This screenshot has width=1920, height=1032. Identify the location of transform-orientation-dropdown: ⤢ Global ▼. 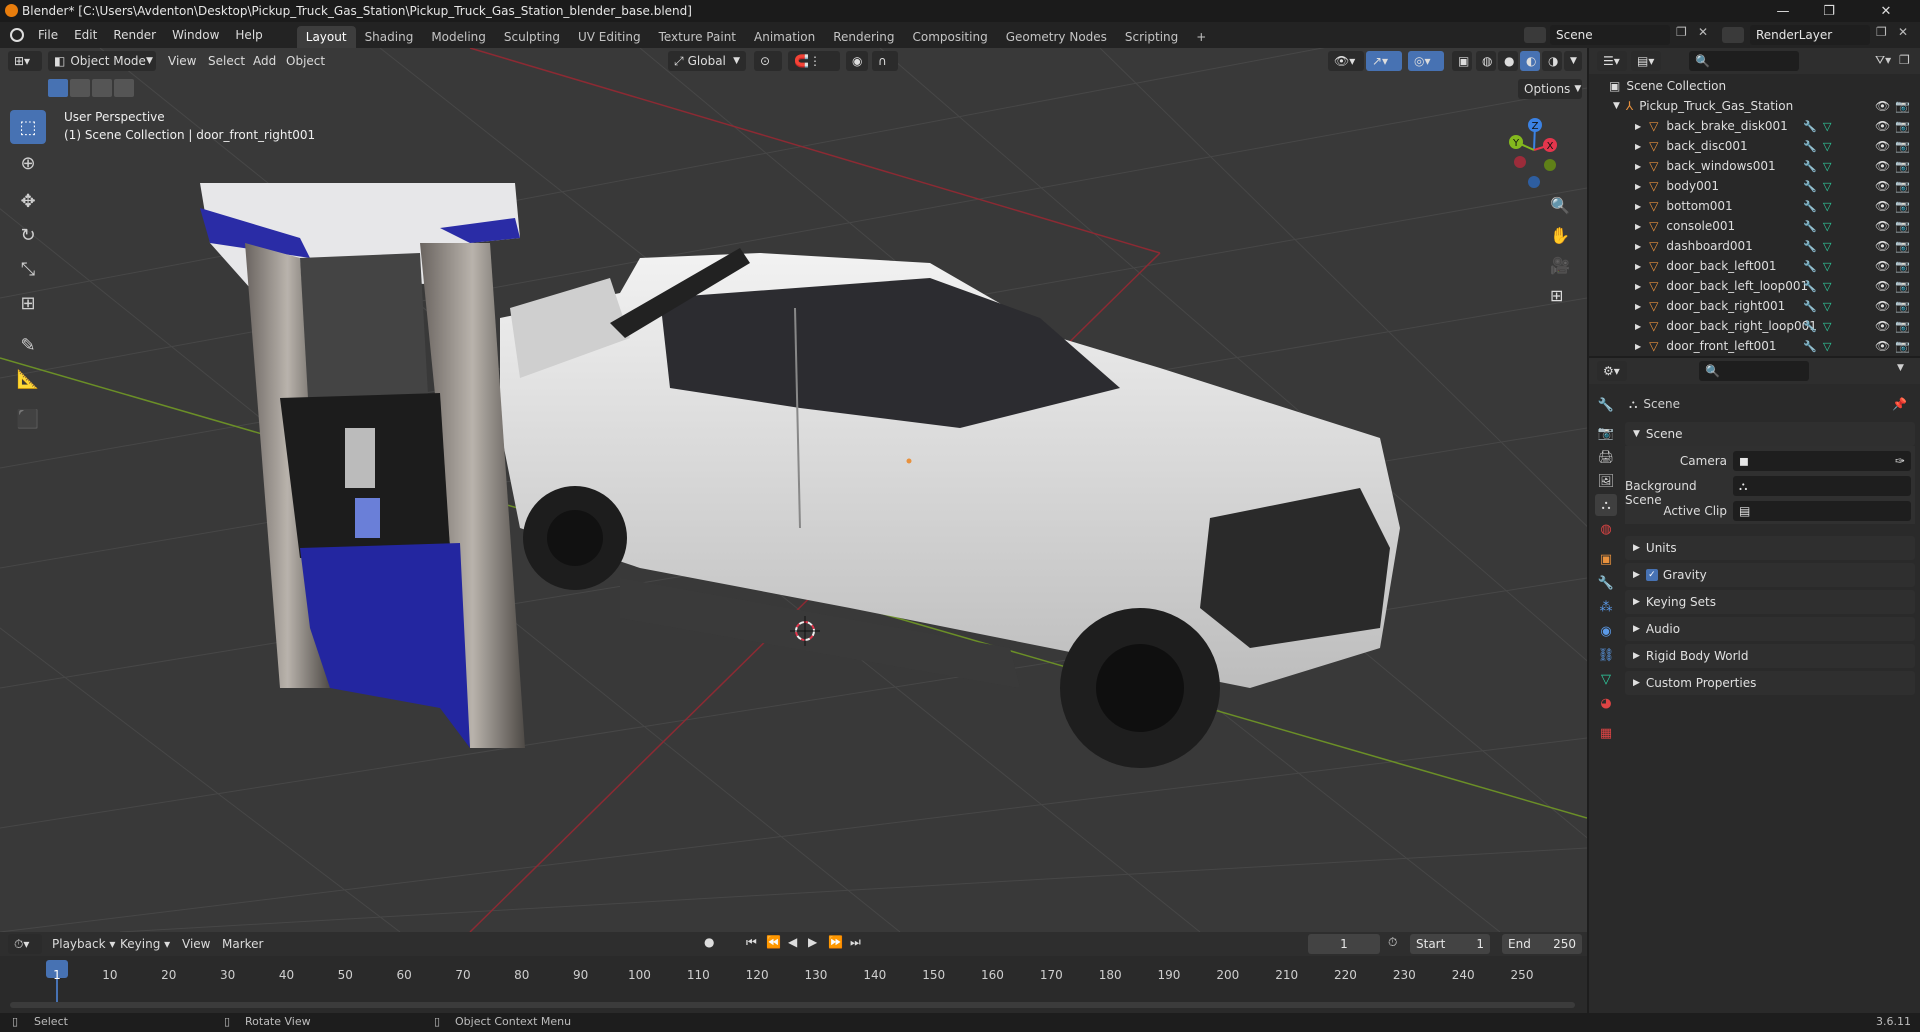
(707, 61).